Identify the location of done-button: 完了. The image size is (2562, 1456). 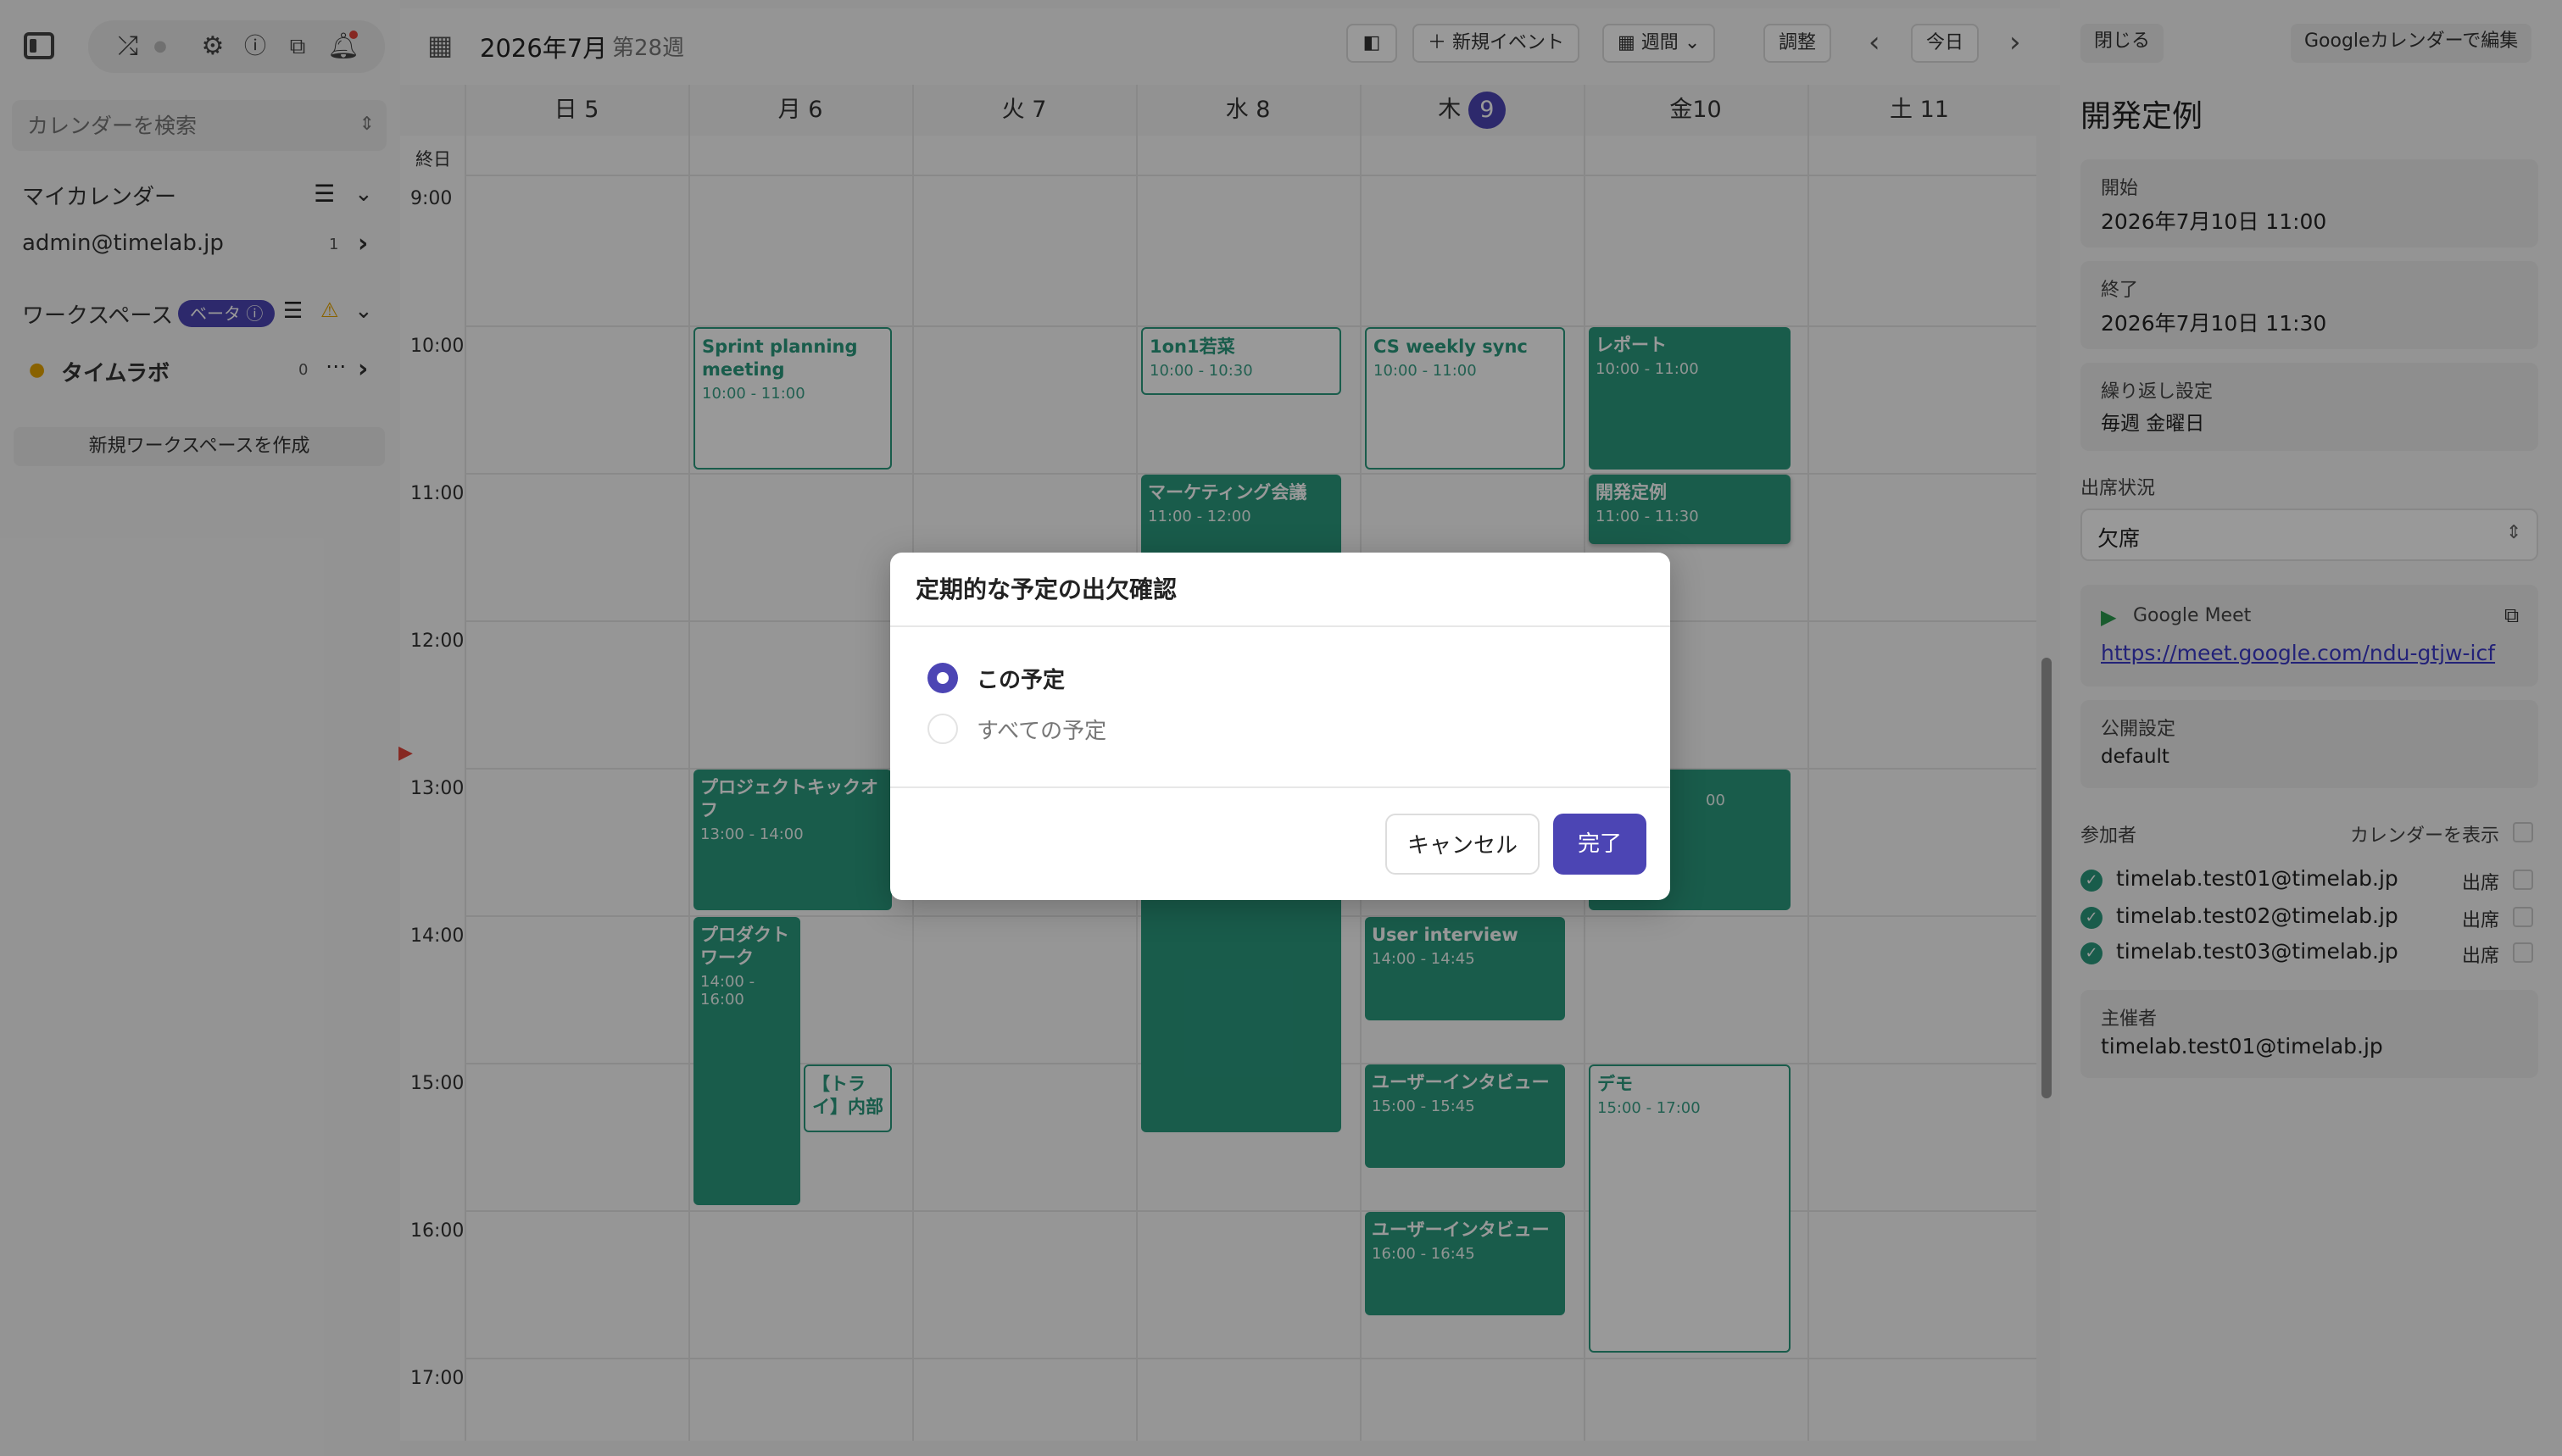
(1599, 845).